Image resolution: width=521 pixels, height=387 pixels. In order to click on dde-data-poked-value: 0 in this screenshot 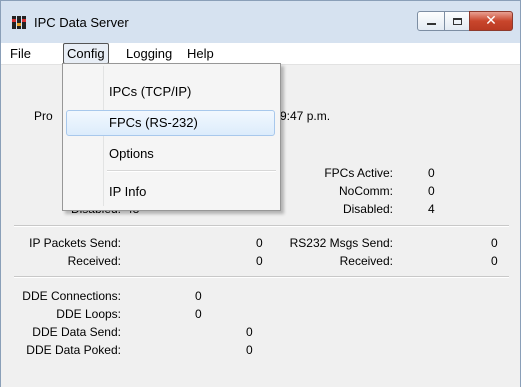, I will do `click(249, 350)`.